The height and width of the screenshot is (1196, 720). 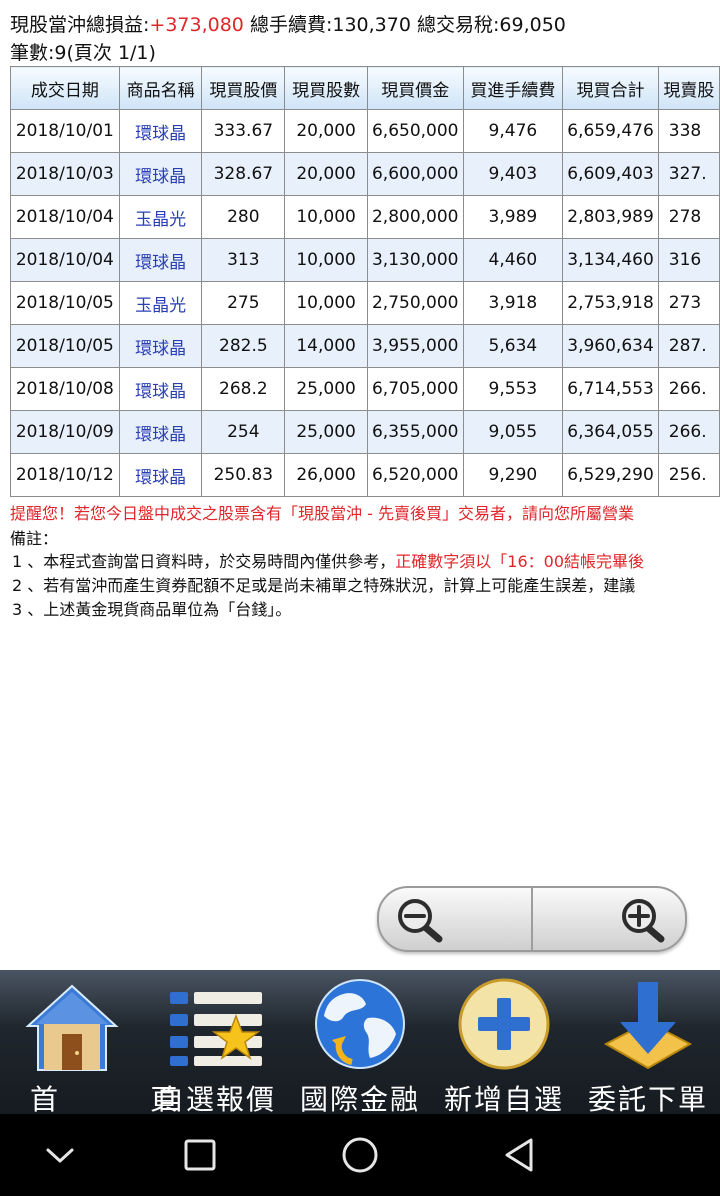 I want to click on cell-buy-amount: 6,600,000, so click(x=415, y=174).